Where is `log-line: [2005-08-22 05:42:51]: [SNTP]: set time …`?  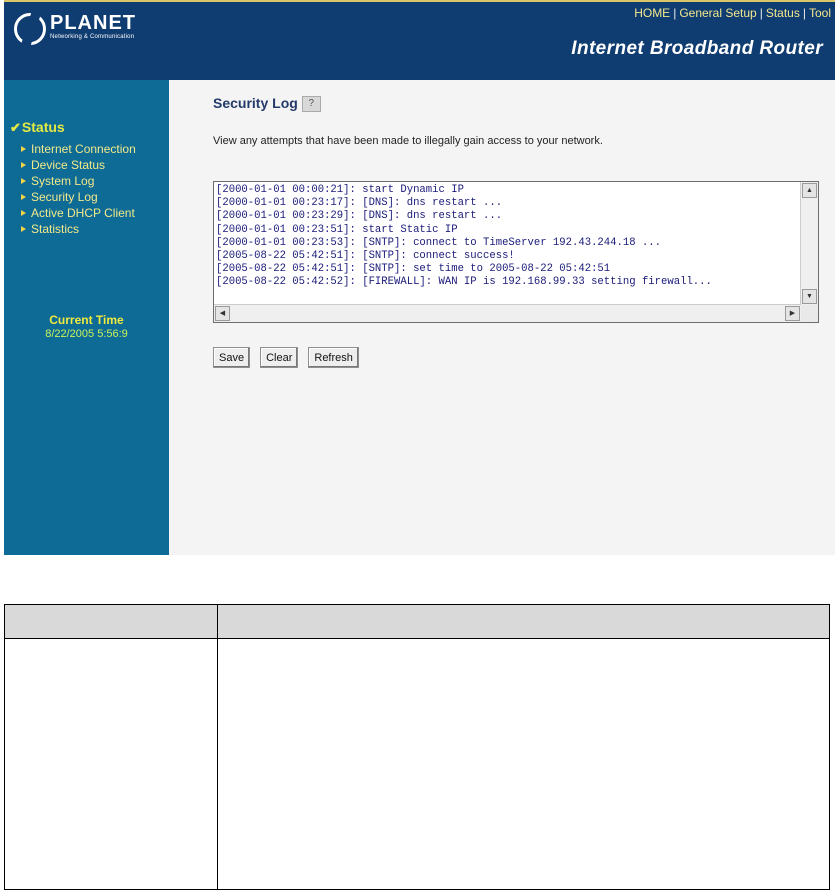 log-line: [2005-08-22 05:42:51]: [SNTP]: set time … is located at coordinates (413, 269).